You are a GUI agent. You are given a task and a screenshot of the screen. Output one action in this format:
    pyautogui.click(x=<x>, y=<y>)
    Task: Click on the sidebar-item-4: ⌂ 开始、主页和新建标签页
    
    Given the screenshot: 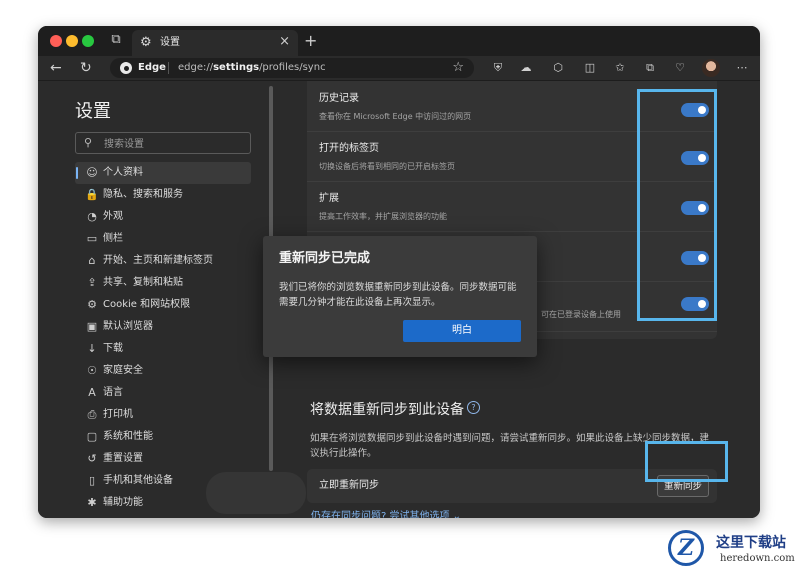 What is the action you would take?
    pyautogui.click(x=163, y=261)
    